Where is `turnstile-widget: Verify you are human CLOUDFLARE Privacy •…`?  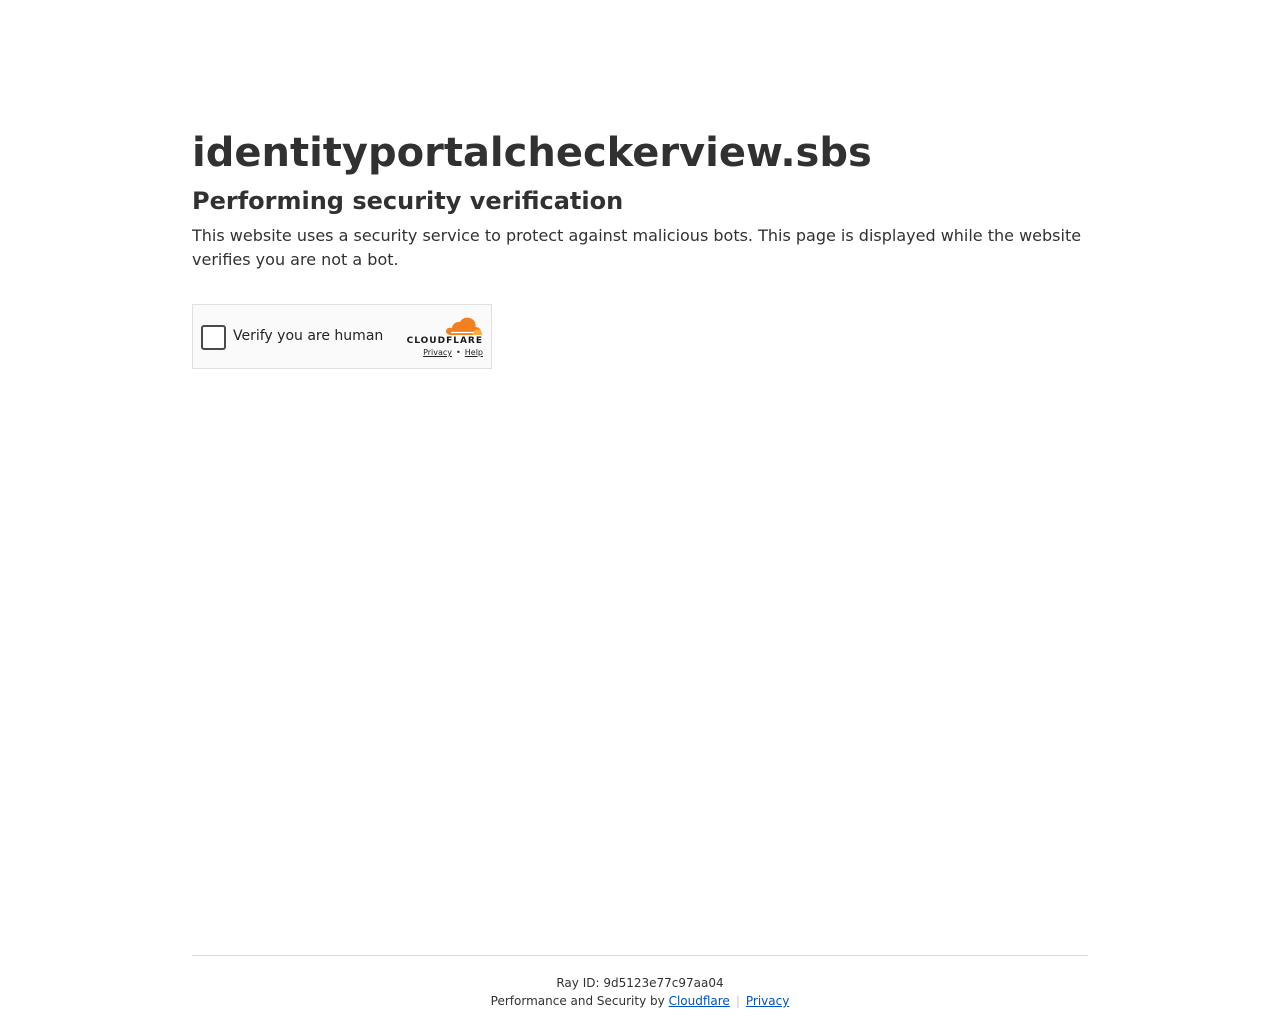 turnstile-widget: Verify you are human CLOUDFLARE Privacy •… is located at coordinates (342, 336).